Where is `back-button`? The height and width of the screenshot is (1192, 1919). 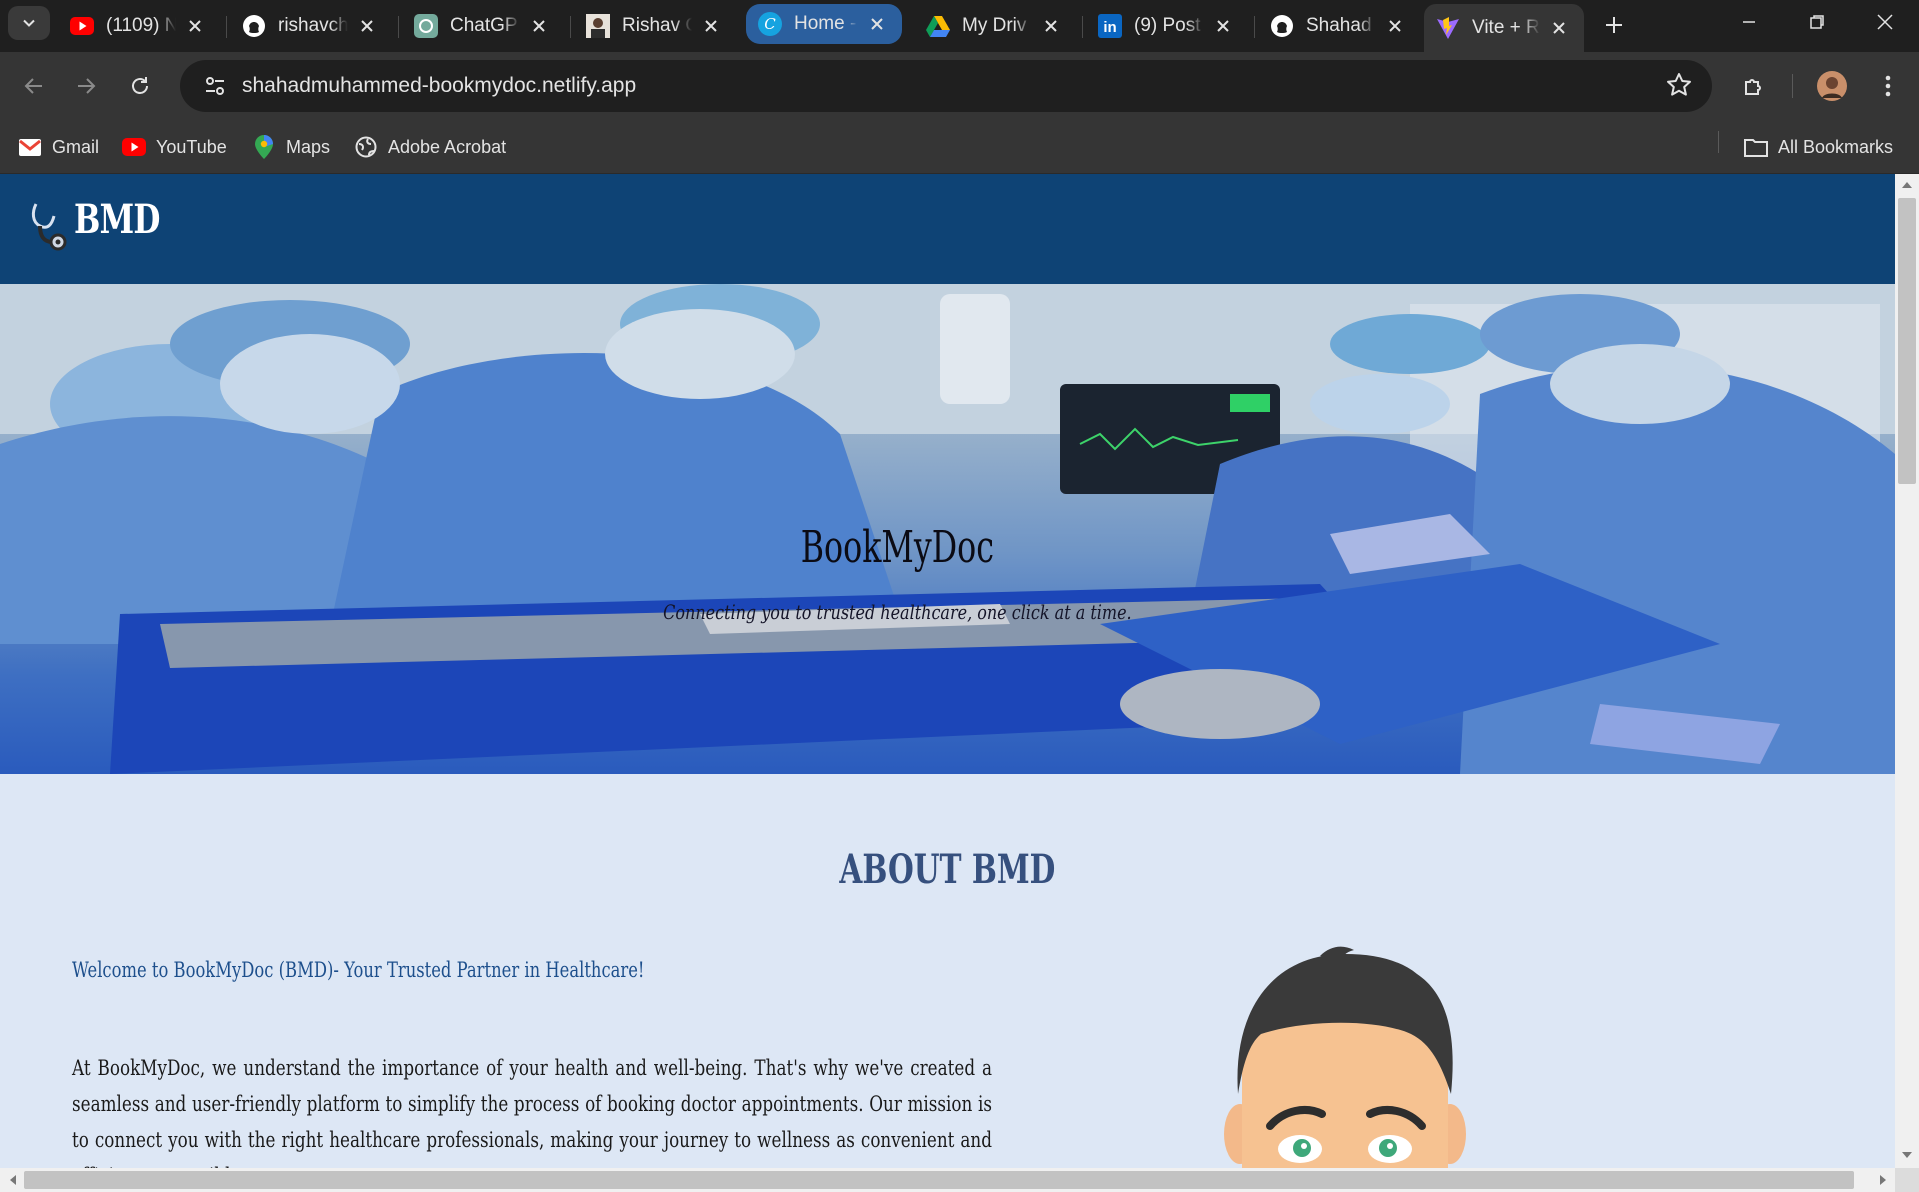
back-button is located at coordinates (34, 86).